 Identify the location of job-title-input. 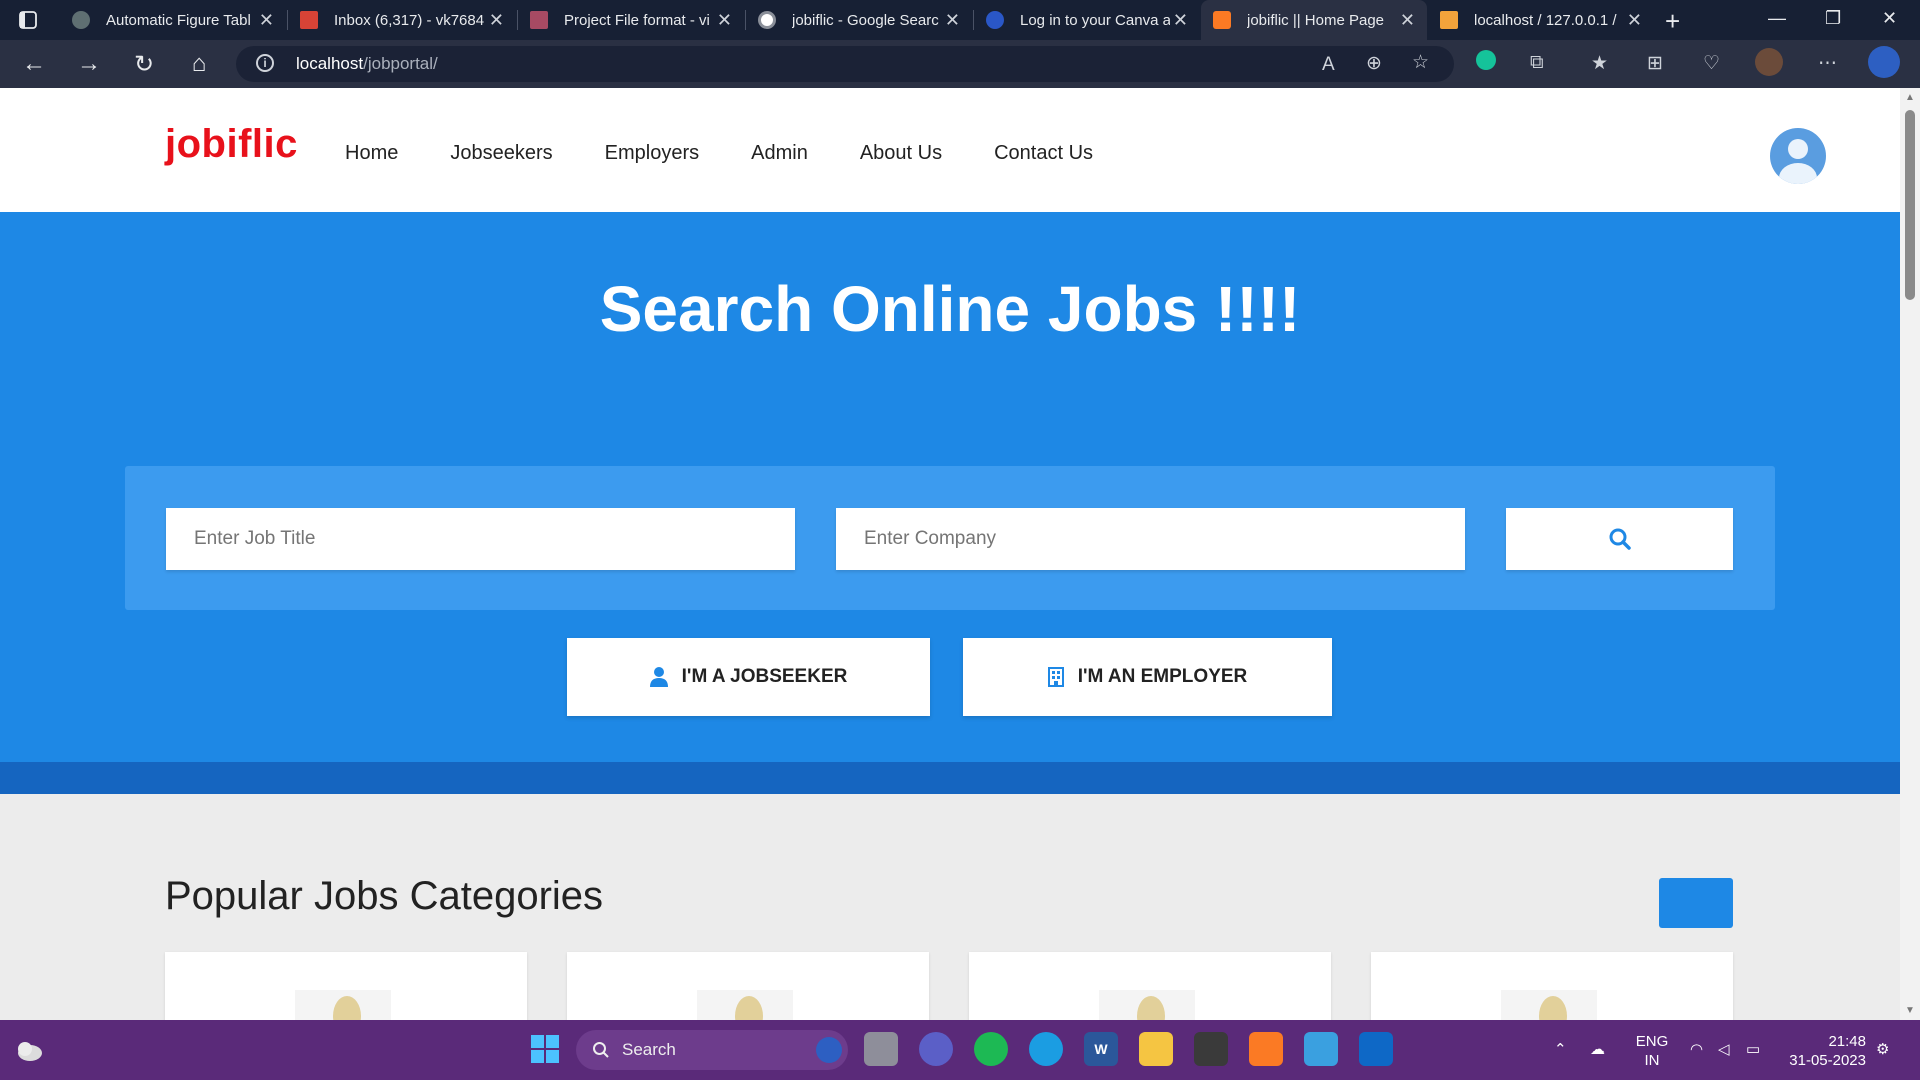
(480, 539).